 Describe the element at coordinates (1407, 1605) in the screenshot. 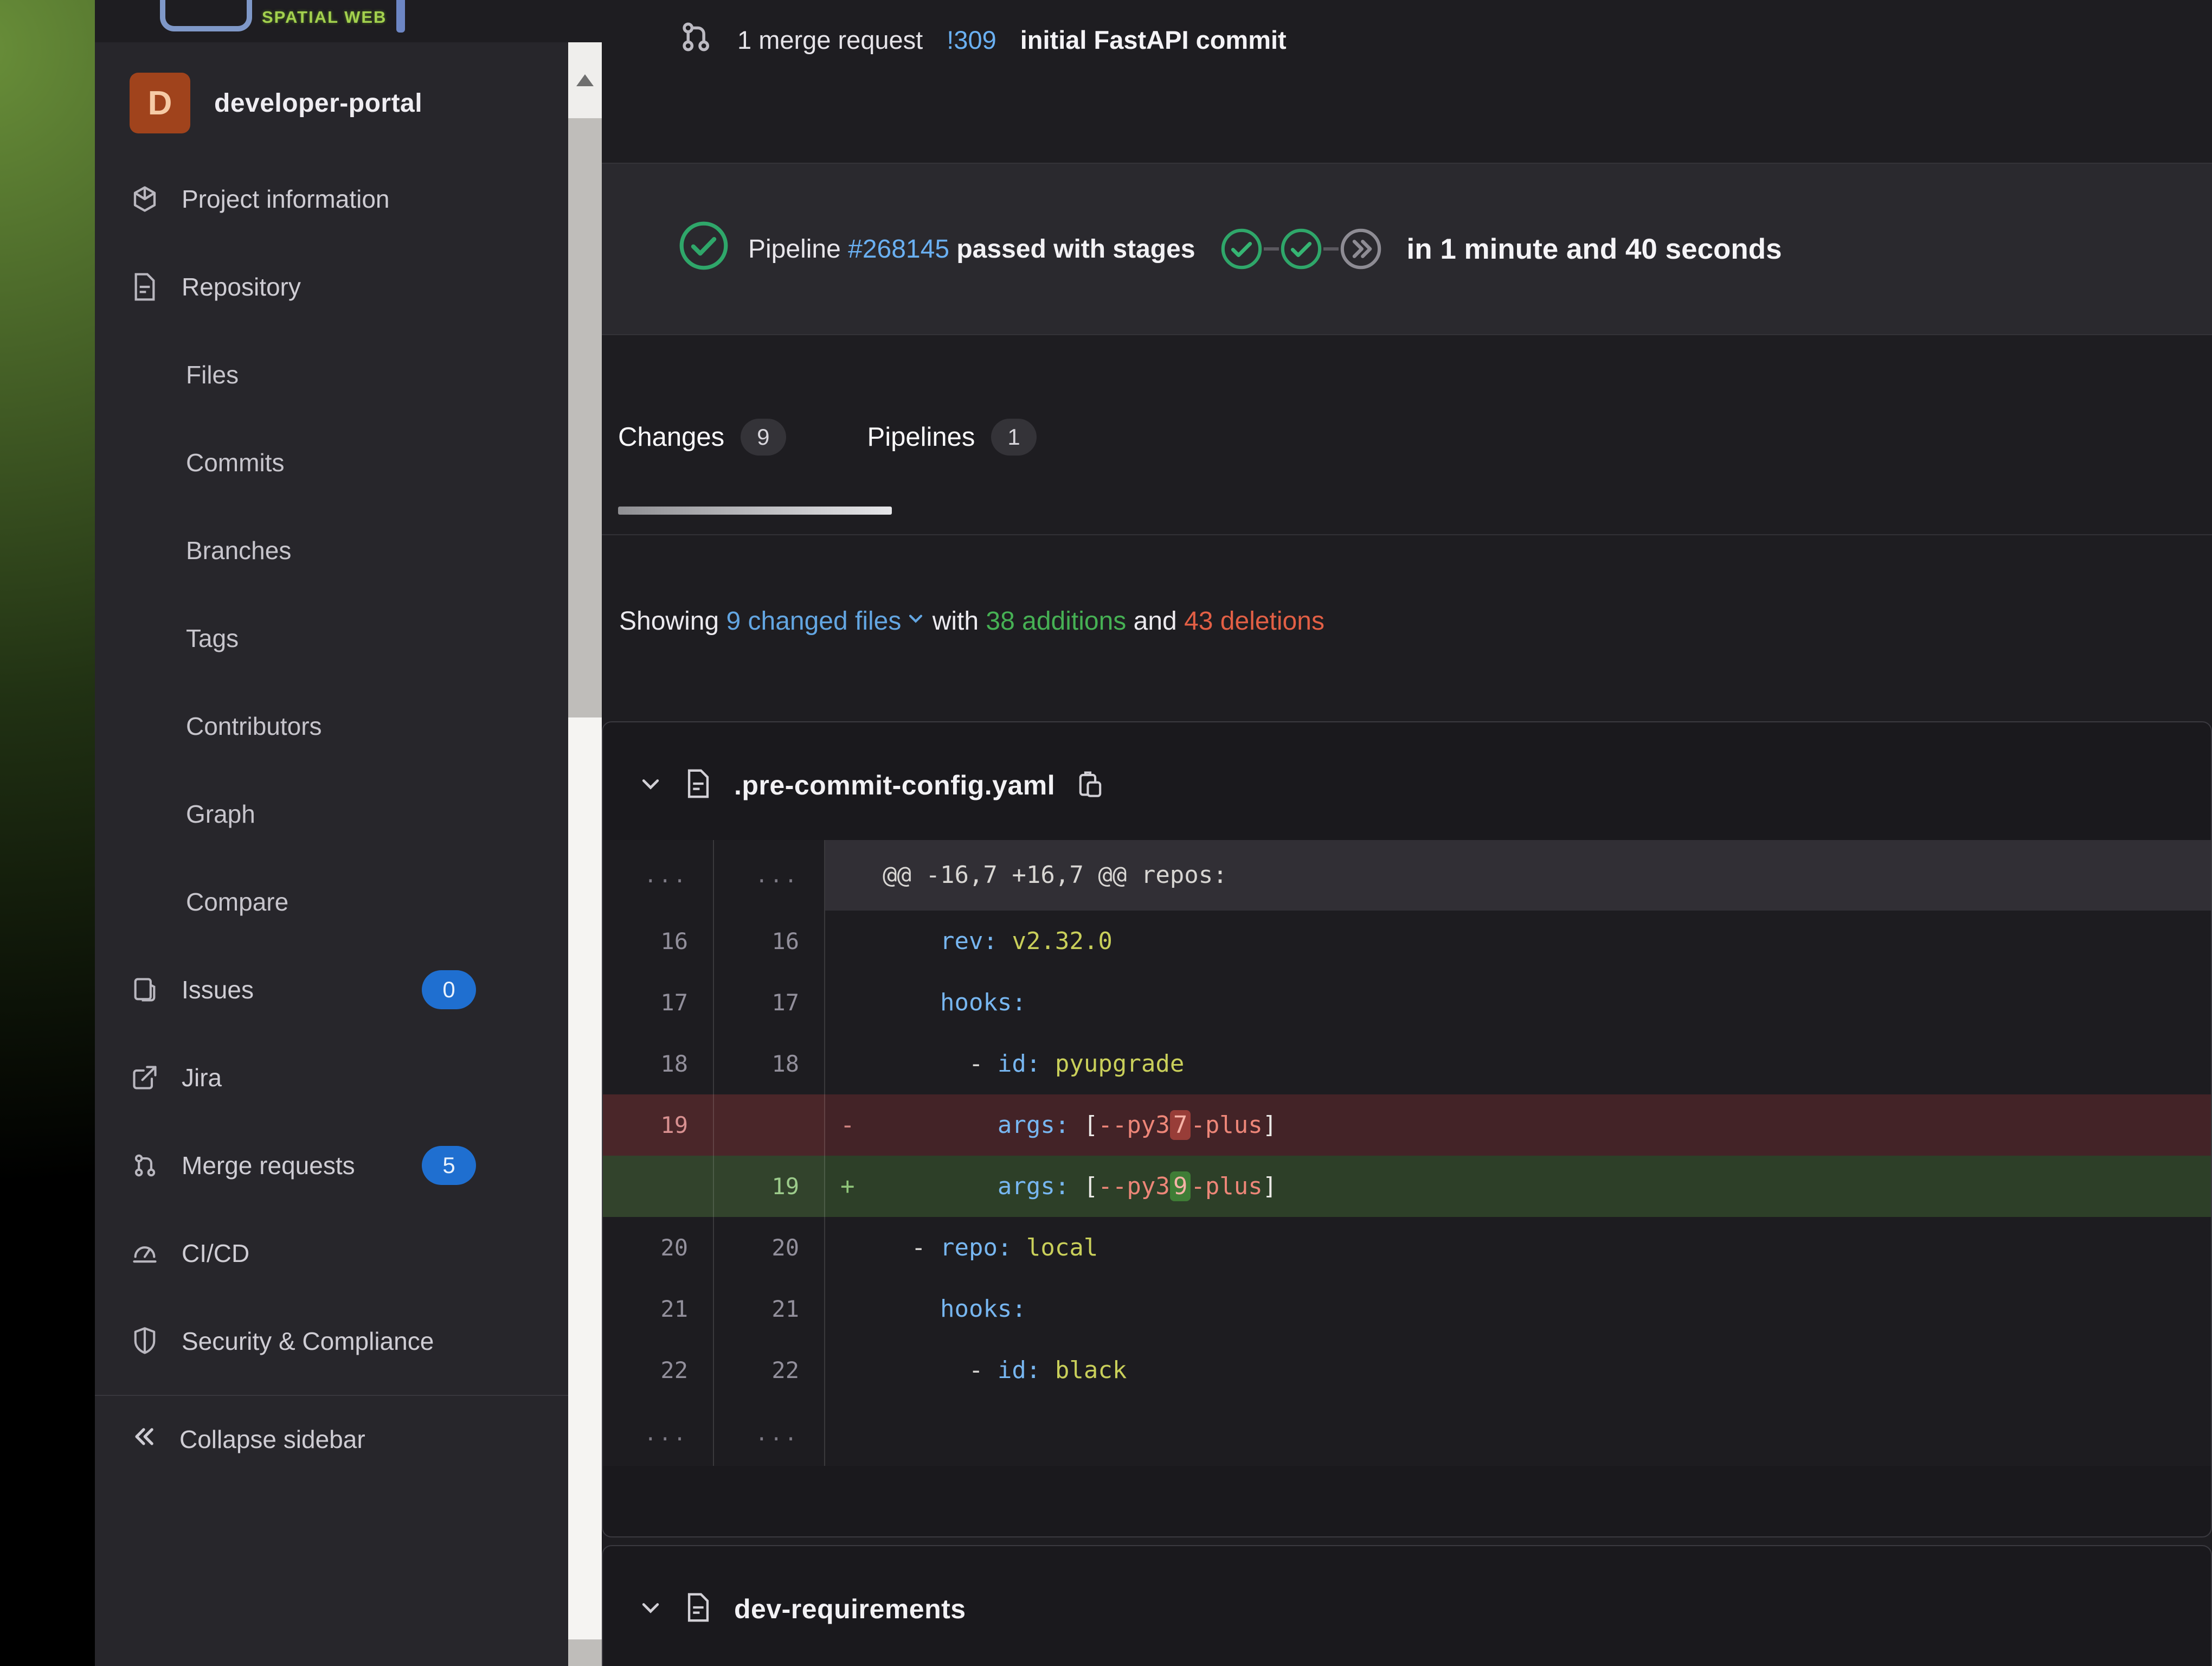

I see `file-header-2: dev-requirements` at that location.